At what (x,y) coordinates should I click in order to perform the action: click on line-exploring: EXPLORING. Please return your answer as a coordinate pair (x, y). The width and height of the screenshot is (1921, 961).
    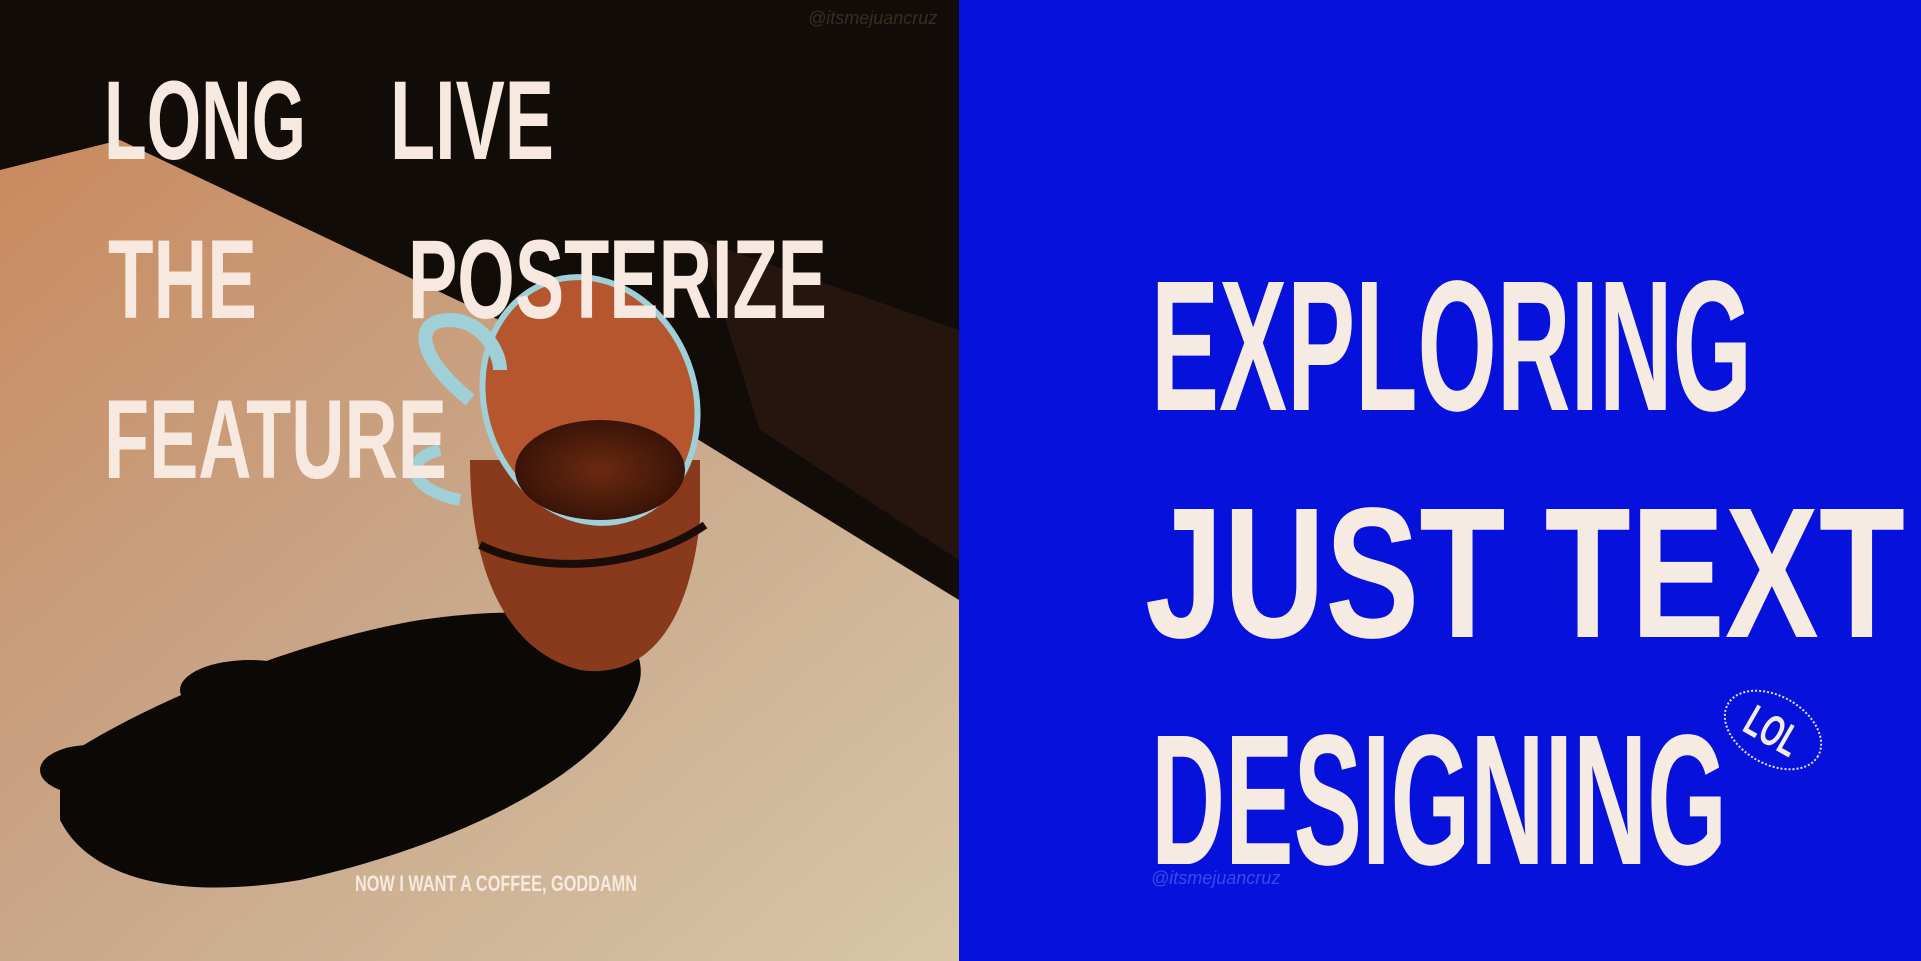
    Looking at the image, I should click on (1451, 346).